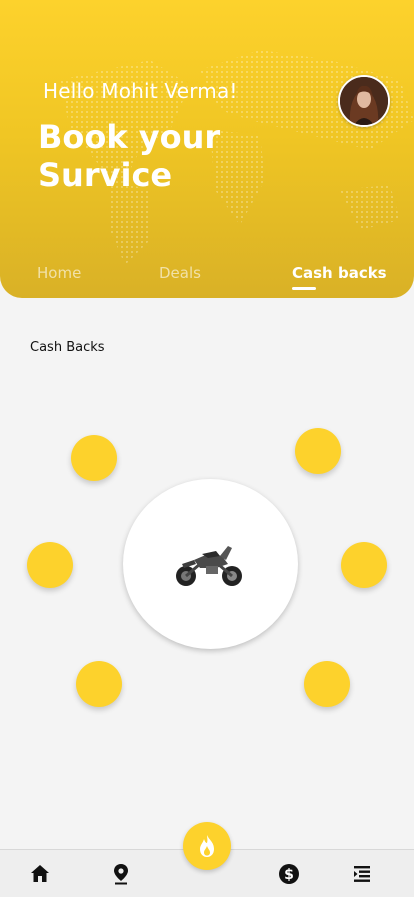 The height and width of the screenshot is (897, 414). I want to click on menu-icon, so click(362, 874).